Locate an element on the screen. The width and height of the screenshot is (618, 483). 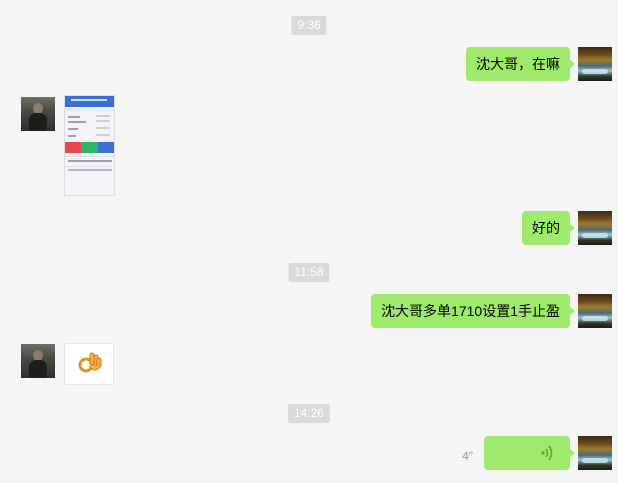
voice-duration: 4" is located at coordinates (467, 456).